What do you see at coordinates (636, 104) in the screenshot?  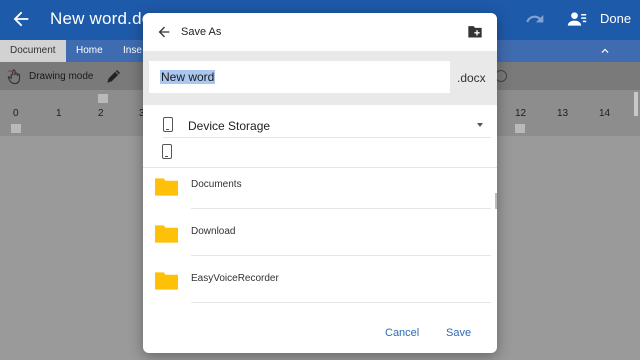 I see `vertical-scrollbar` at bounding box center [636, 104].